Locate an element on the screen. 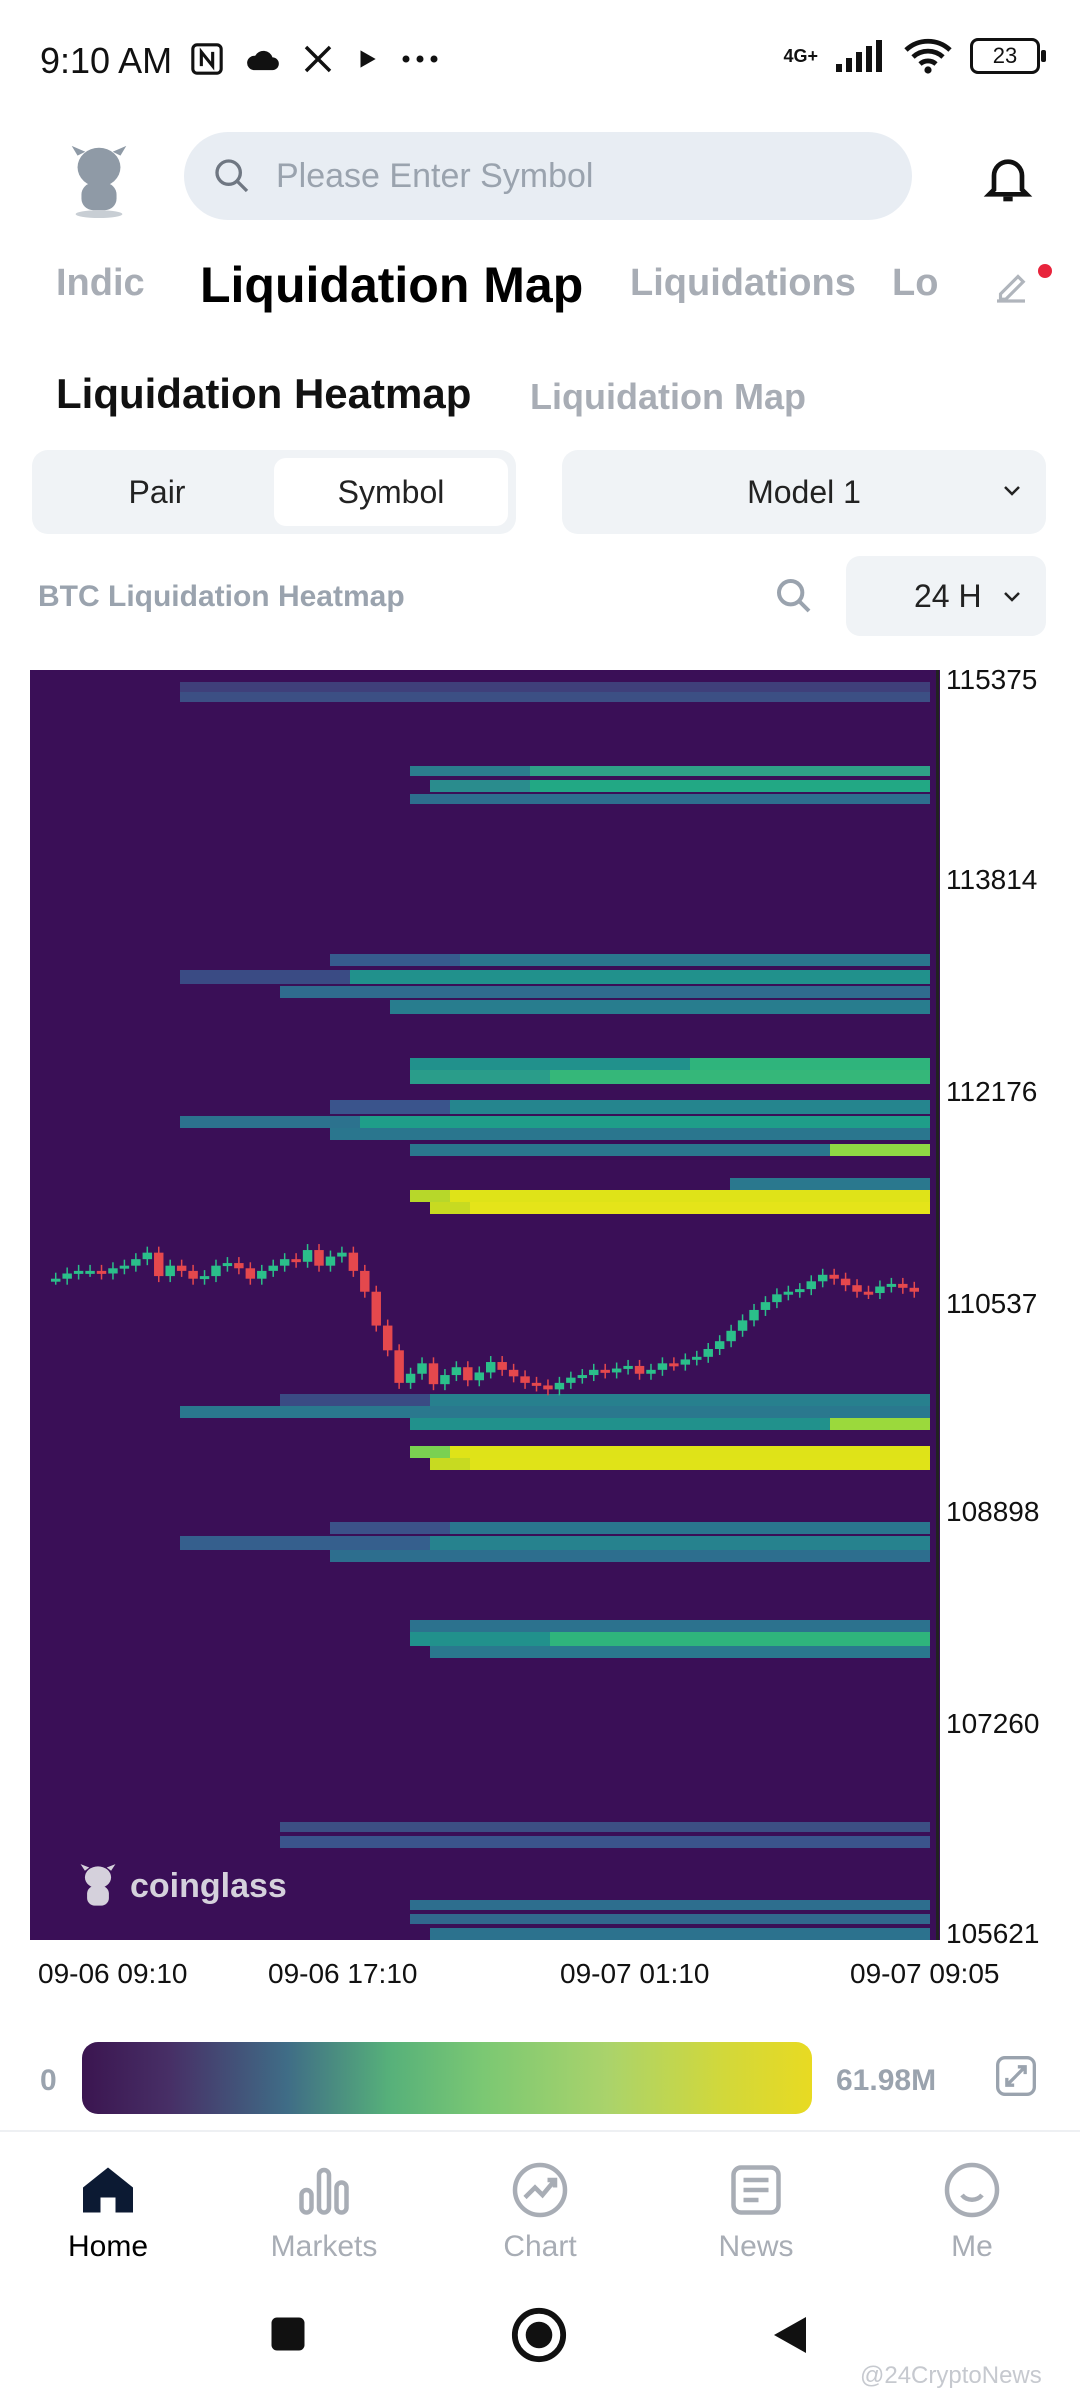 The width and height of the screenshot is (1080, 2400). back-button is located at coordinates (790, 2335).